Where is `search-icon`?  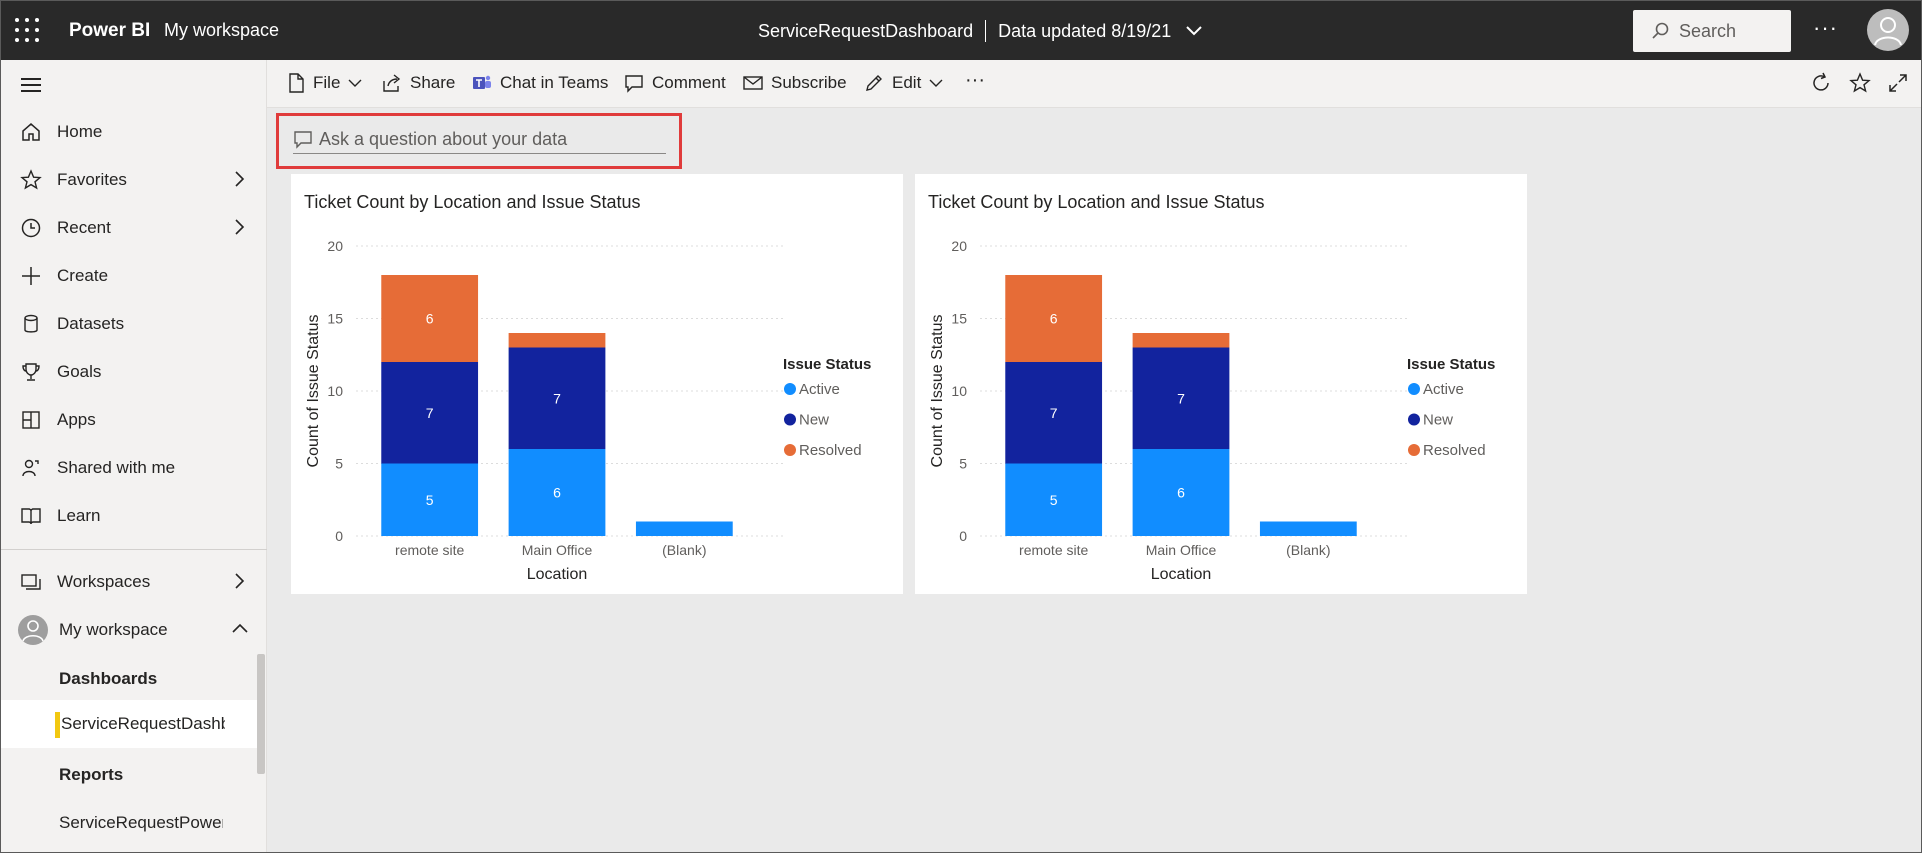 search-icon is located at coordinates (1660, 30).